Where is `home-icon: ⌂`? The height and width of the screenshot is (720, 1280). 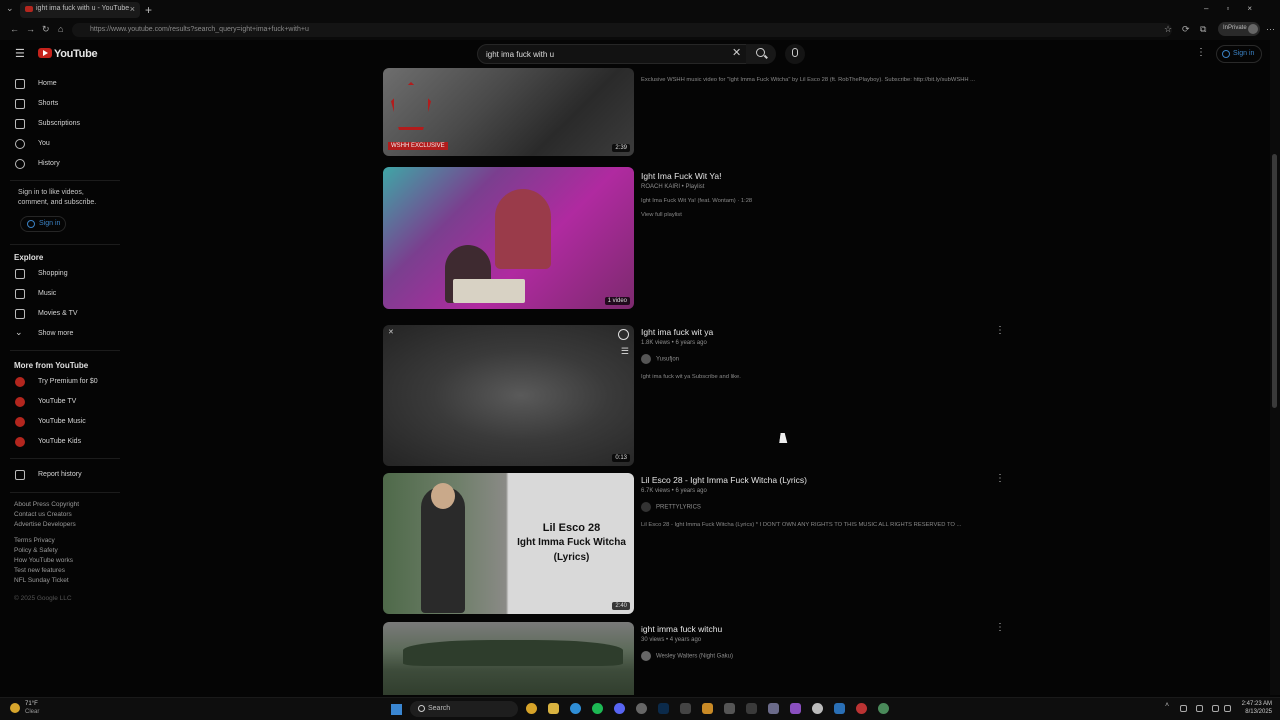
home-icon: ⌂ is located at coordinates (60, 29).